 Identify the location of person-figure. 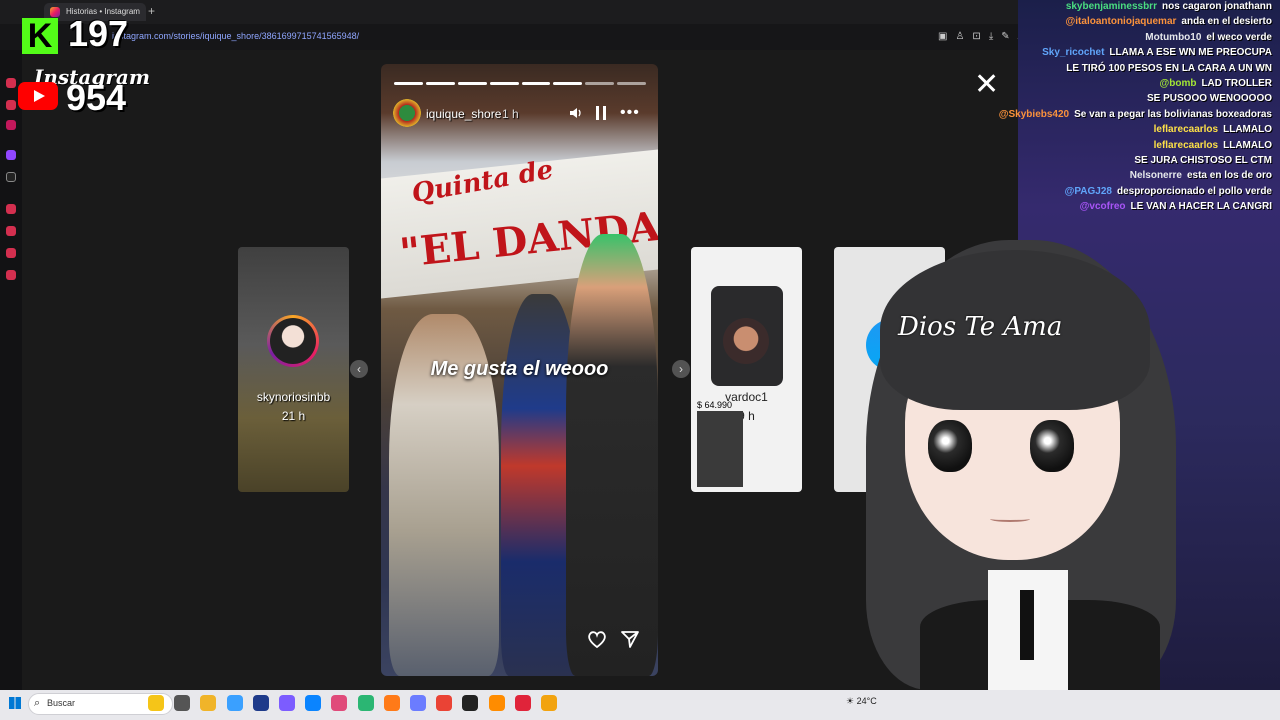
(612, 455).